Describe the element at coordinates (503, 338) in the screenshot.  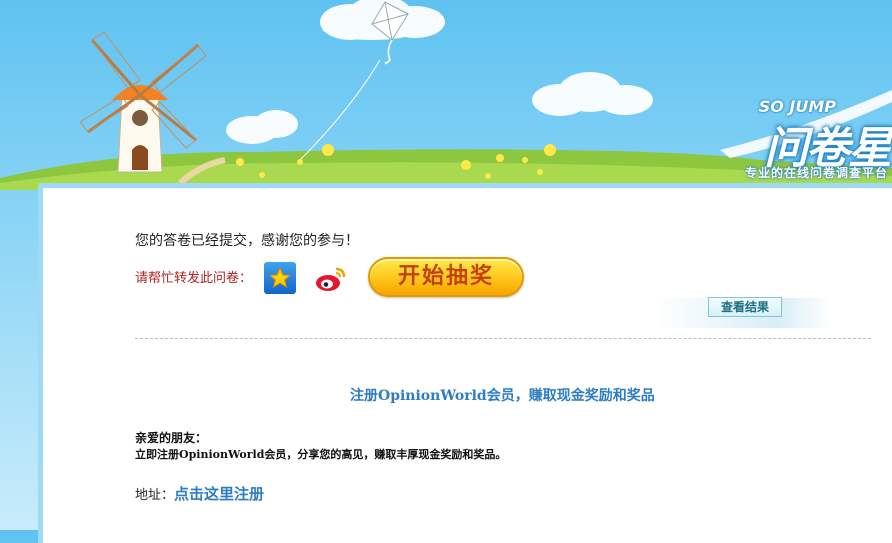
I see `dashed-divider` at that location.